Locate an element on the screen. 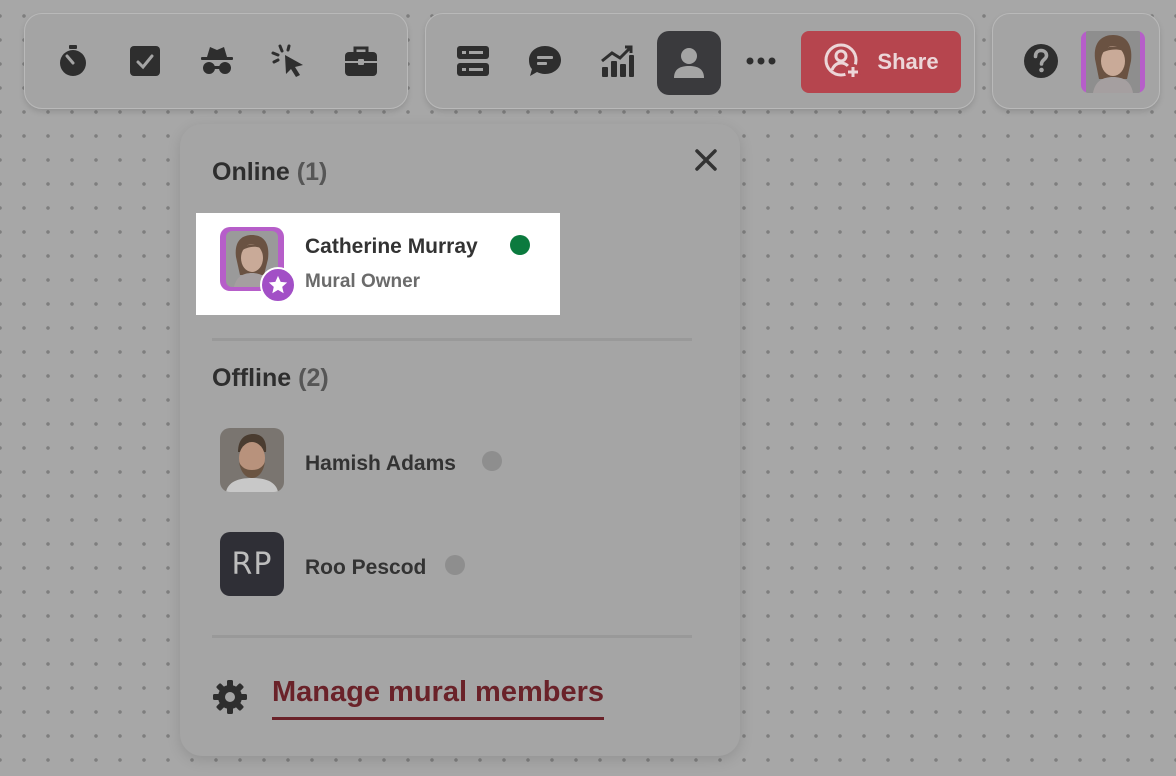 The image size is (1176, 776). offline-heading: Offline (2) is located at coordinates (270, 378).